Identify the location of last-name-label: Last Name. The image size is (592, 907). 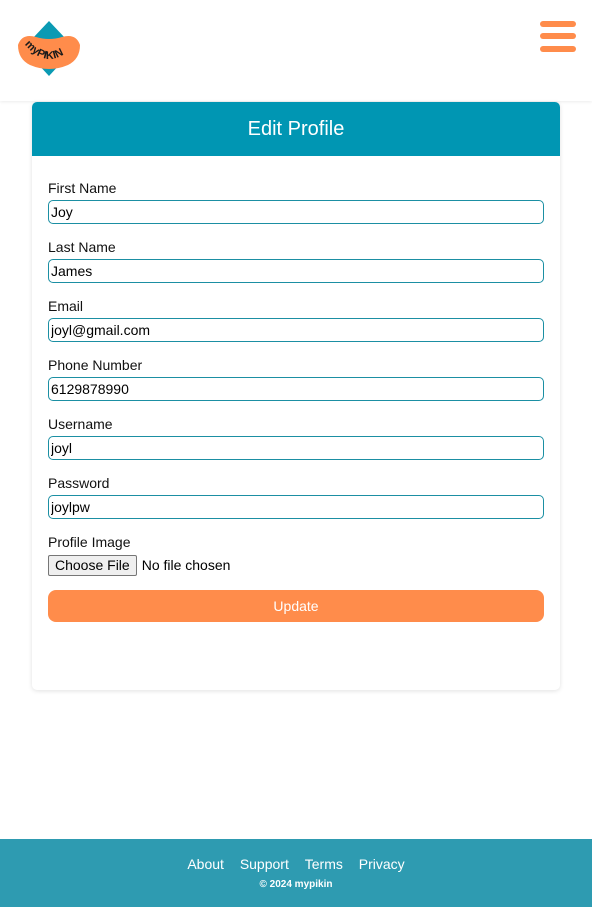
(82, 247).